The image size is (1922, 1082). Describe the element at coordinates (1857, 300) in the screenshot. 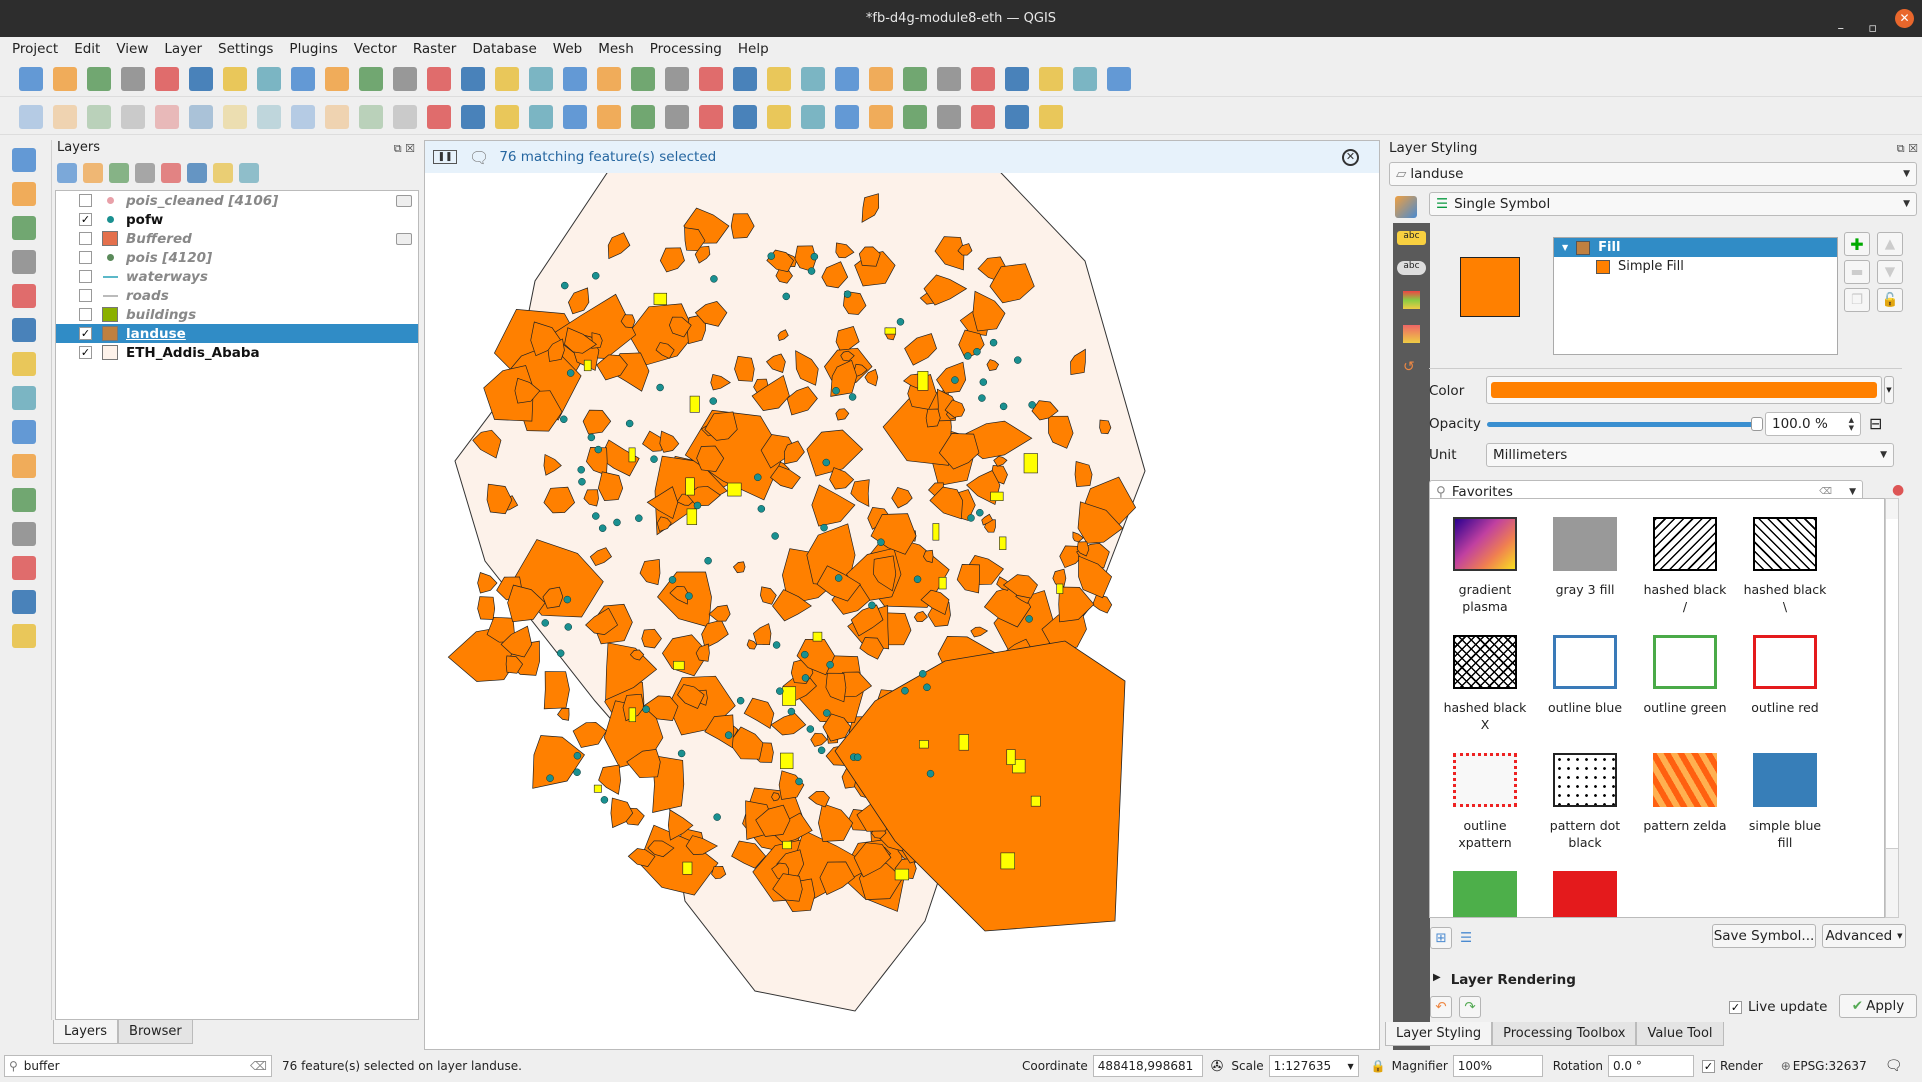

I see `duplicate-button: ❐` at that location.